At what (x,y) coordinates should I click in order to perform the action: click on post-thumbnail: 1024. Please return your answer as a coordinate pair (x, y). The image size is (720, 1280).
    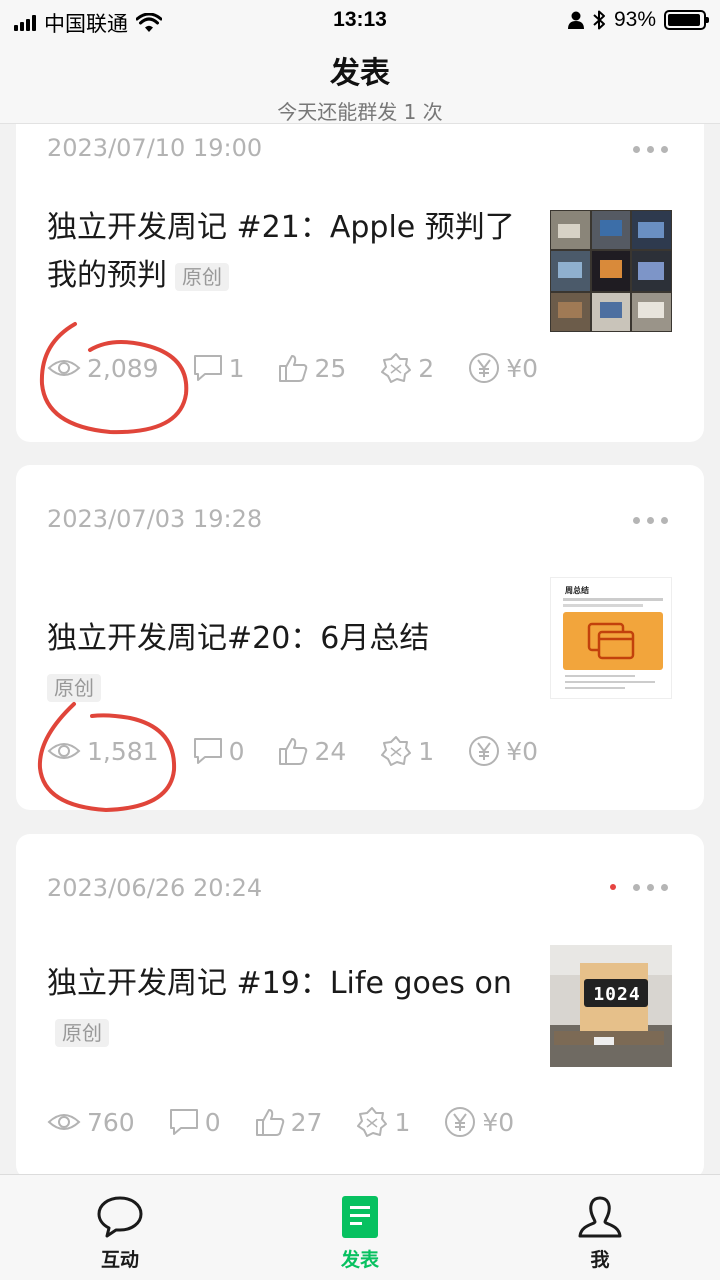
    Looking at the image, I should click on (611, 1006).